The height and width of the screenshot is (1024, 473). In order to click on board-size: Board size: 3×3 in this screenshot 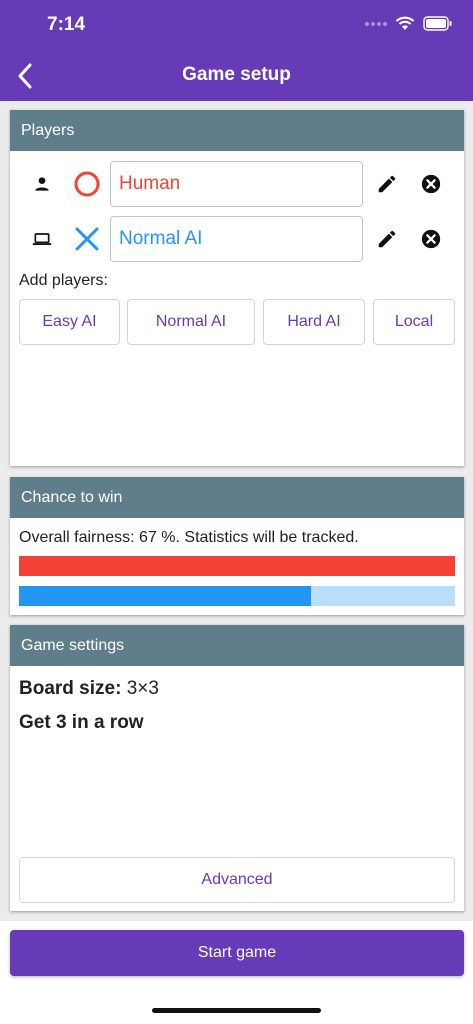, I will do `click(89, 689)`.